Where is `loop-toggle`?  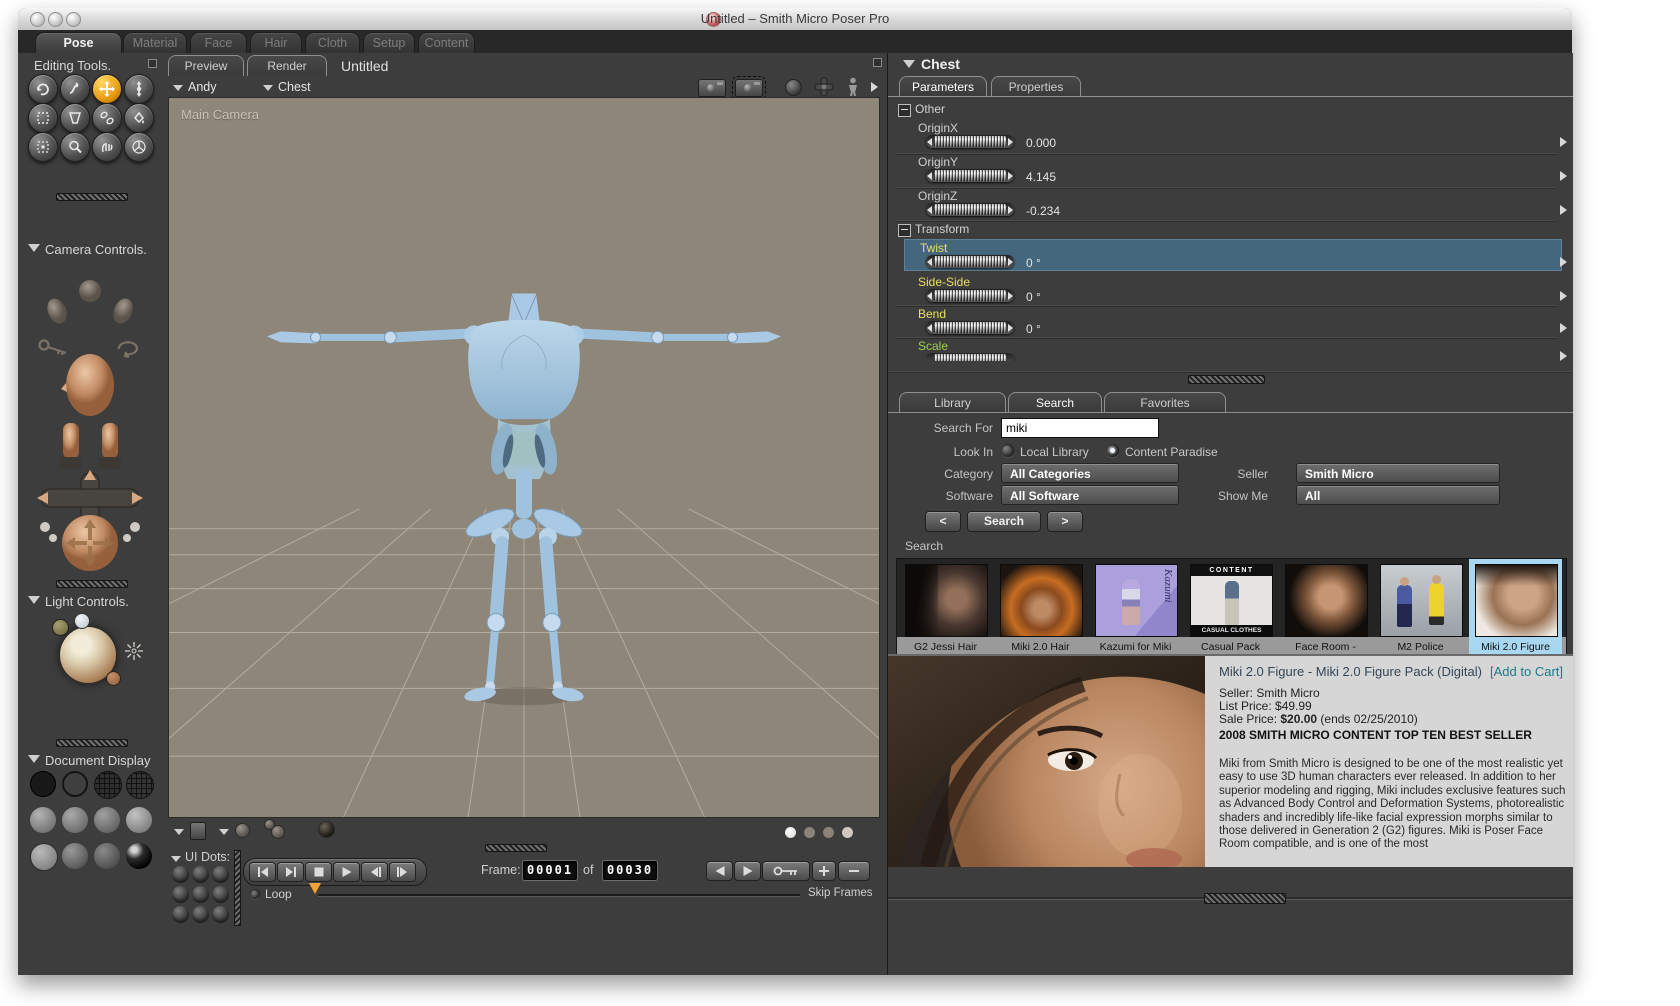 loop-toggle is located at coordinates (255, 894).